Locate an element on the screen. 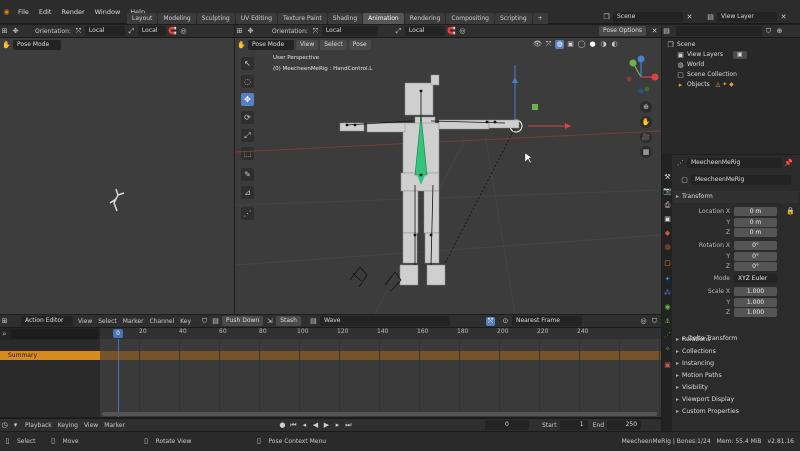  tl-view-menu: View is located at coordinates (91, 425).